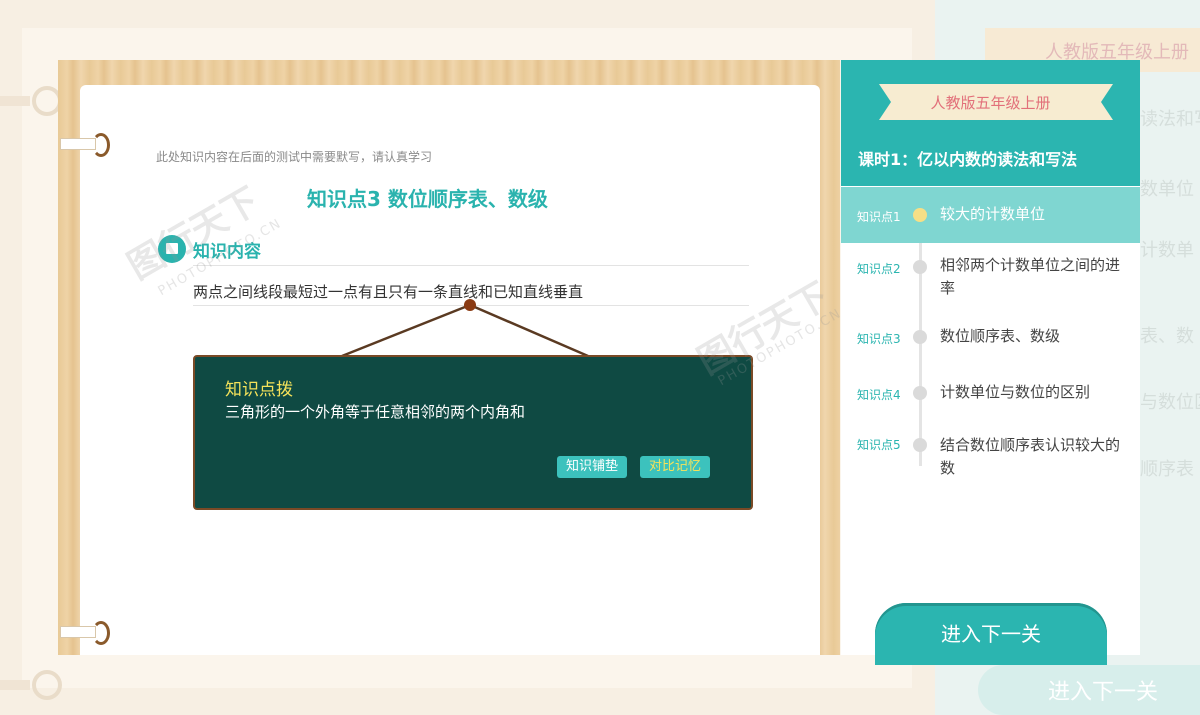 The image size is (1200, 715). What do you see at coordinates (879, 445) in the screenshot?
I see `knowledge-point-tag: 知识点5` at bounding box center [879, 445].